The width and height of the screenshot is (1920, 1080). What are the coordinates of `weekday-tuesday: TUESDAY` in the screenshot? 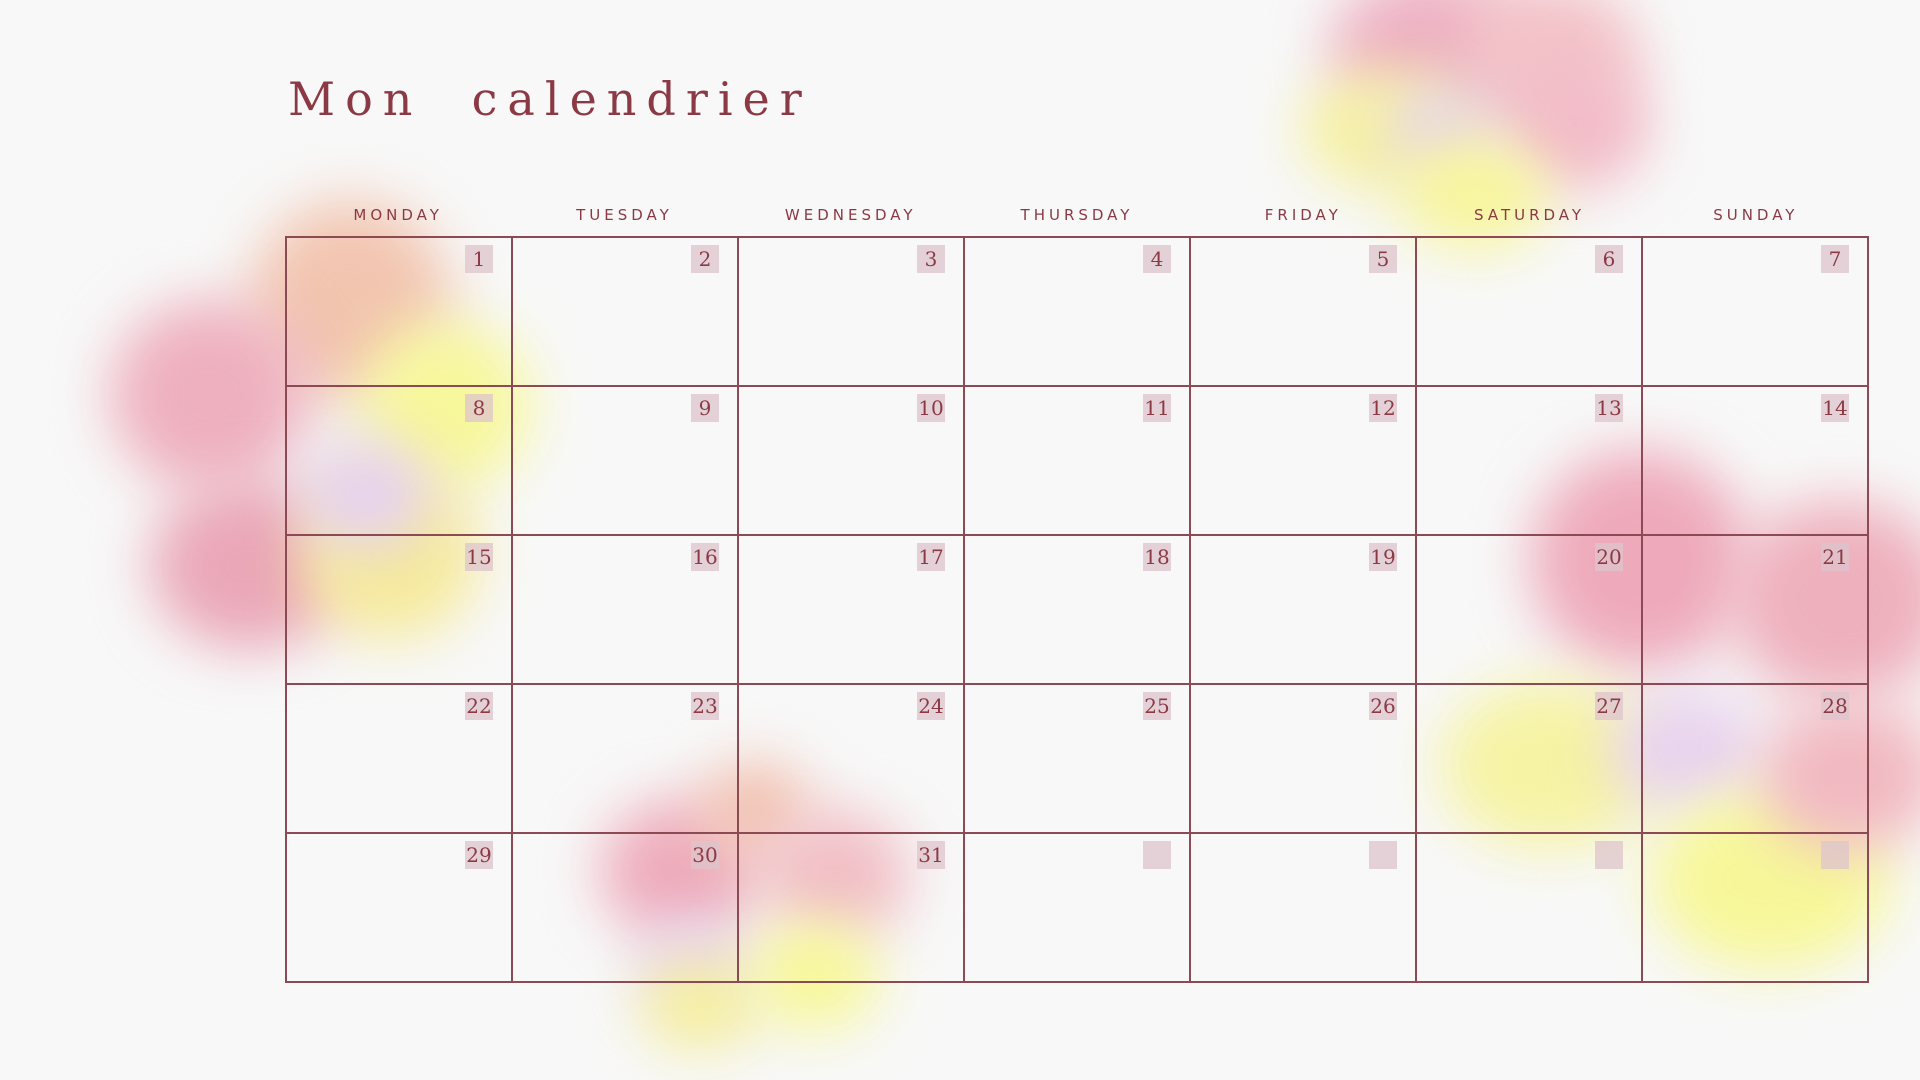 It's located at (624, 215).